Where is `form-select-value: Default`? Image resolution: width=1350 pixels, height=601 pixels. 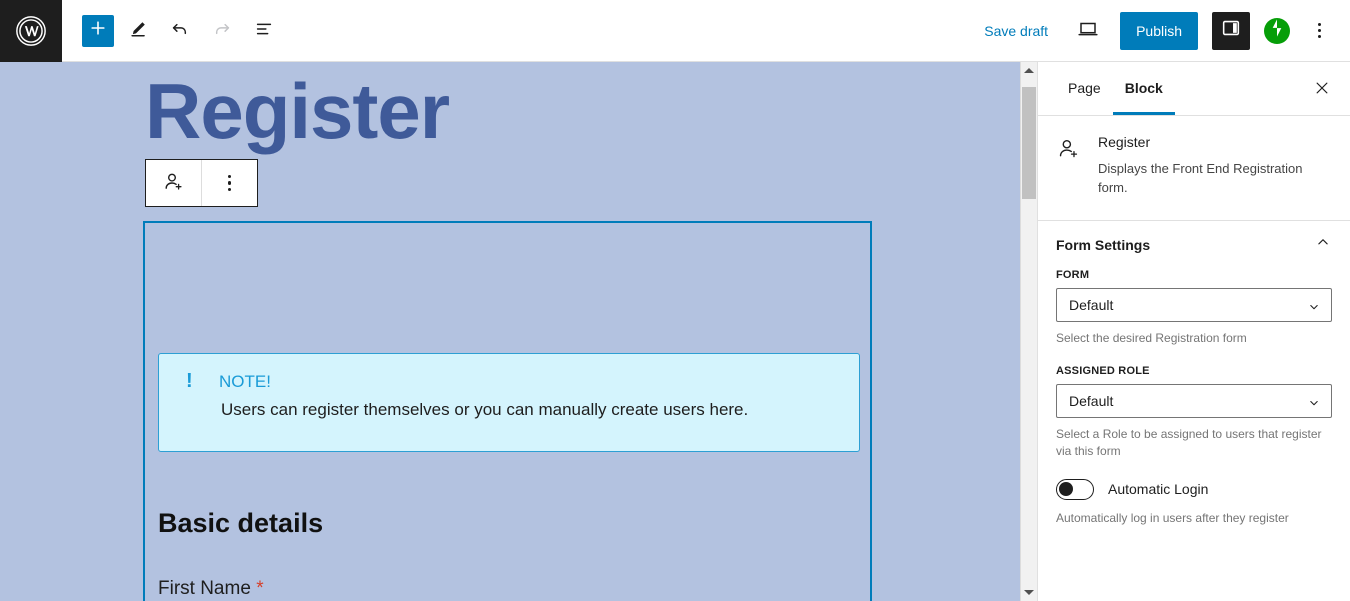 form-select-value: Default is located at coordinates (1091, 304).